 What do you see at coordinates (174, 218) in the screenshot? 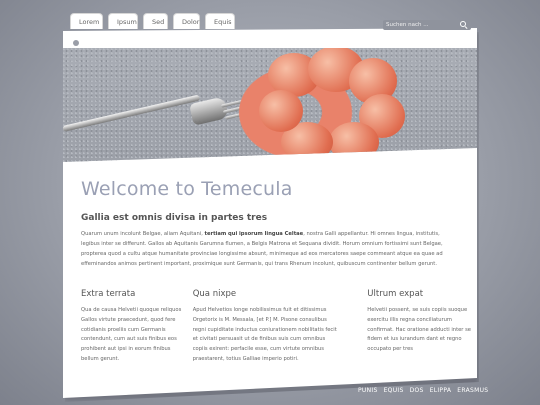
I see `page-subtitle: Gallia est omnis divisa in partes tres` at bounding box center [174, 218].